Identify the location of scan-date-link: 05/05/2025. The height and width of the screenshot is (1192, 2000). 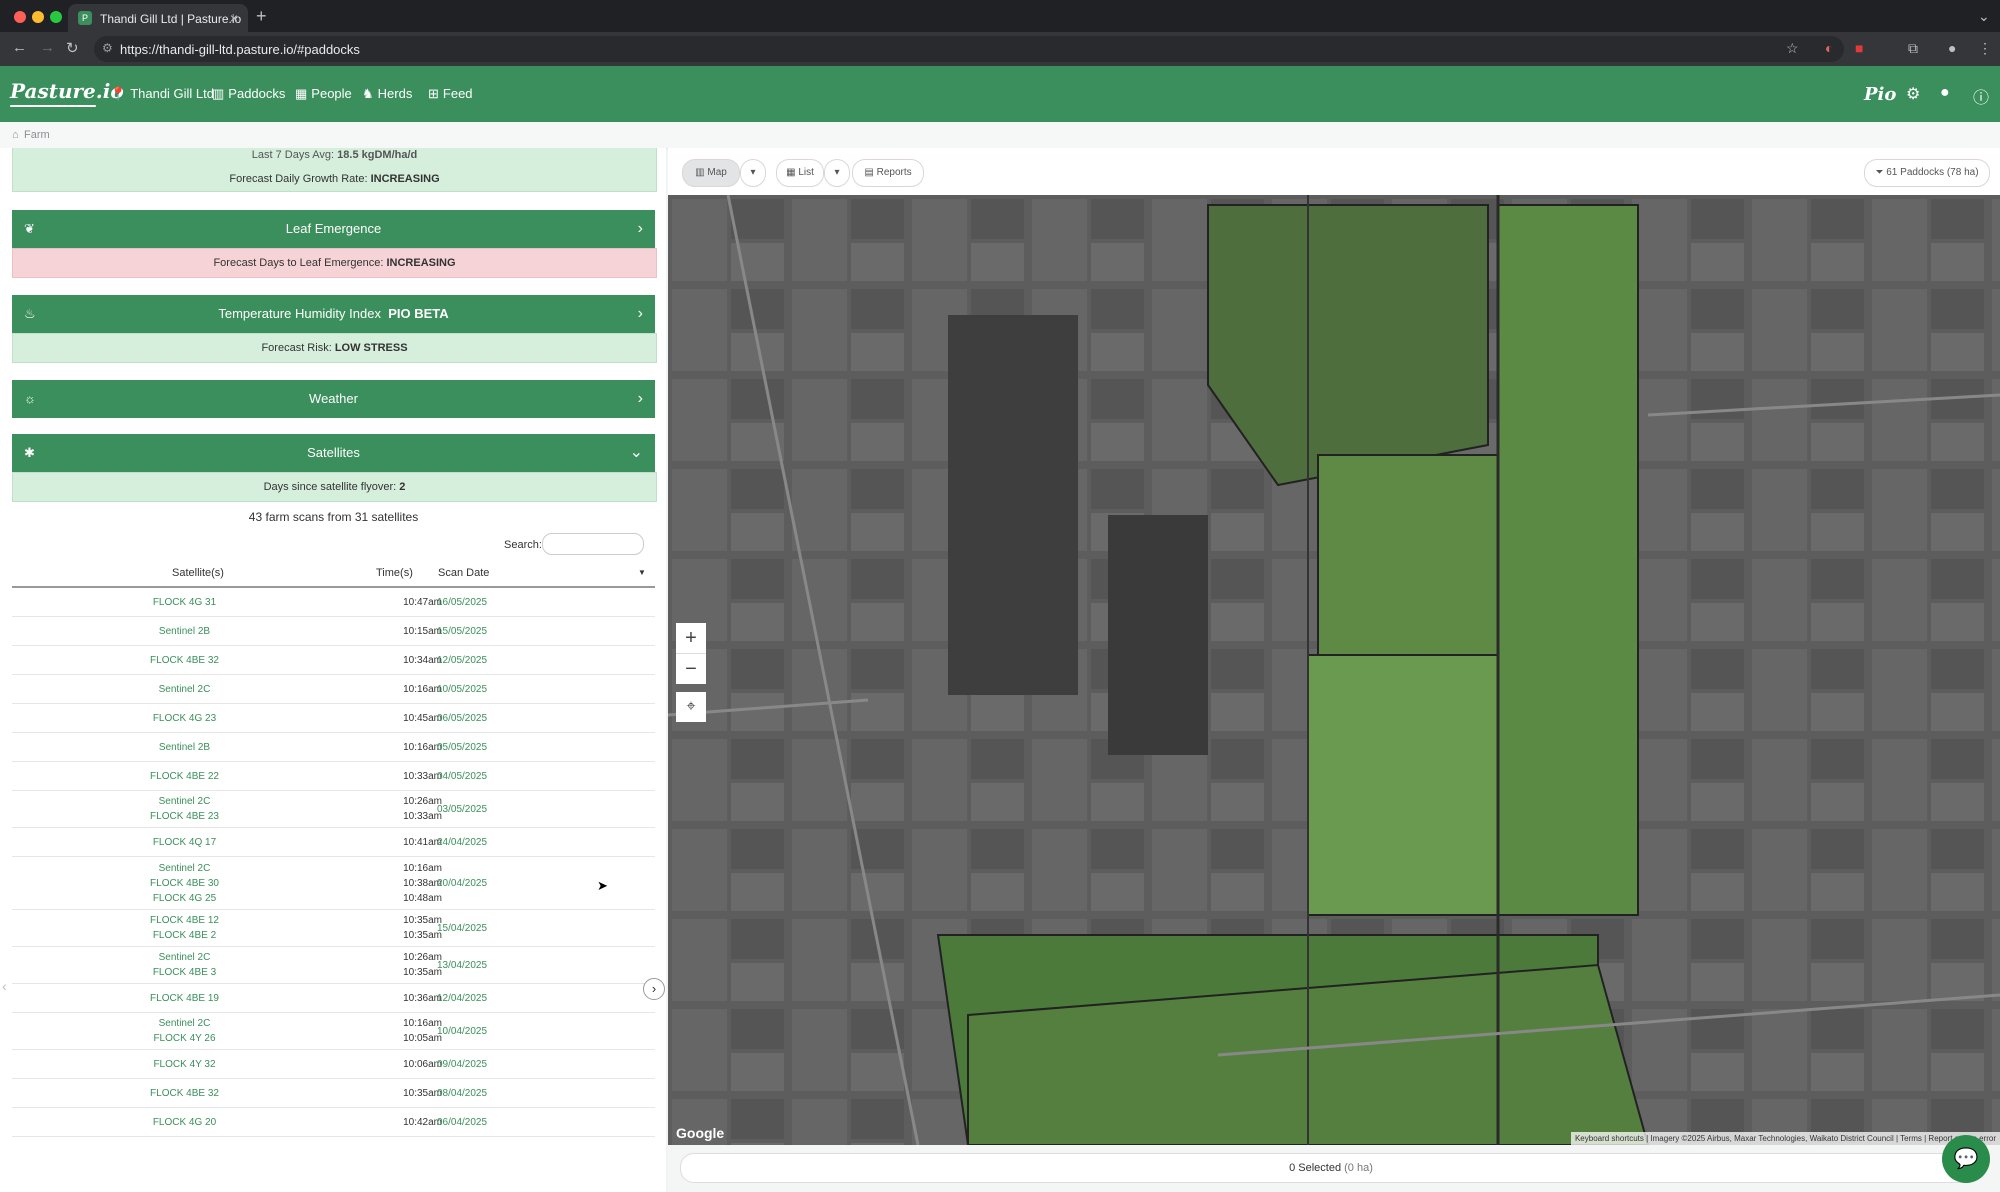
(477, 747).